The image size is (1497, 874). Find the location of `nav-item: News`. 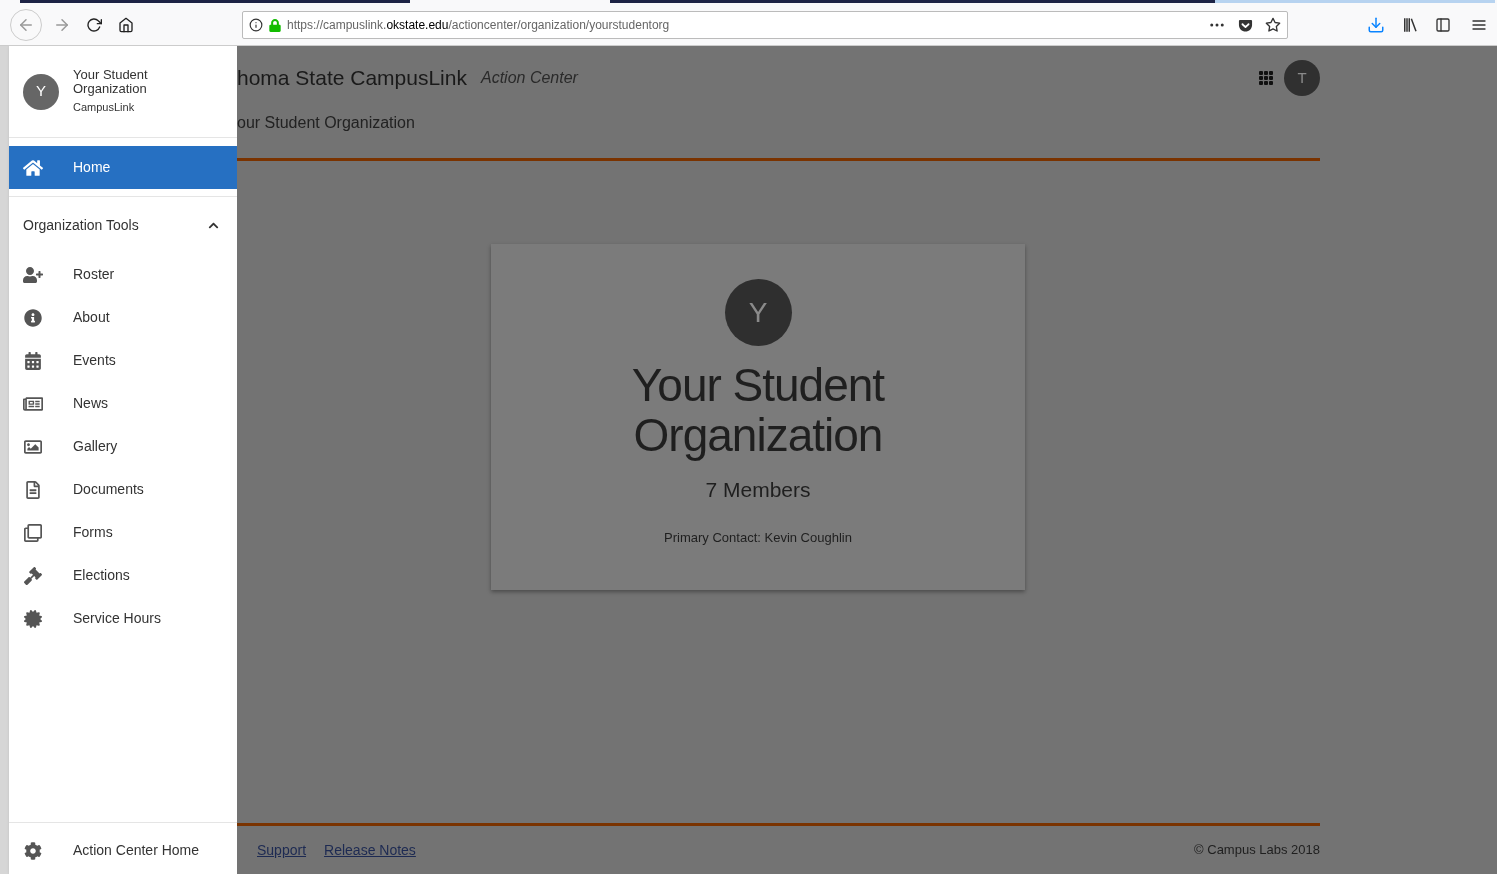

nav-item: News is located at coordinates (123, 403).